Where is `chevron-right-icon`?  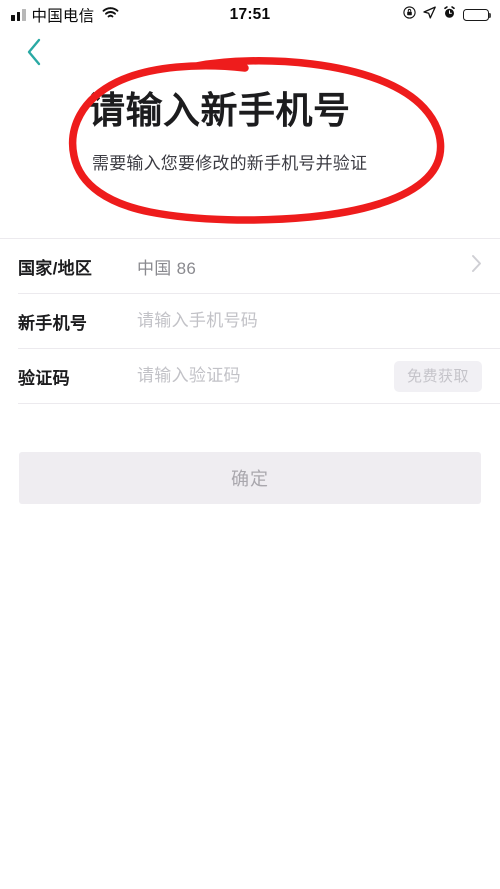 chevron-right-icon is located at coordinates (476, 266).